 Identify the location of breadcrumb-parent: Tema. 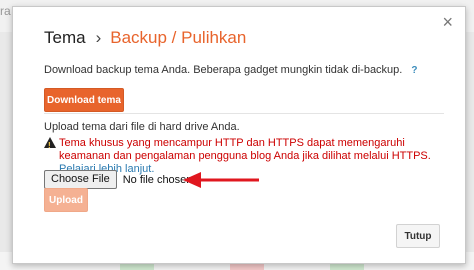
(65, 38).